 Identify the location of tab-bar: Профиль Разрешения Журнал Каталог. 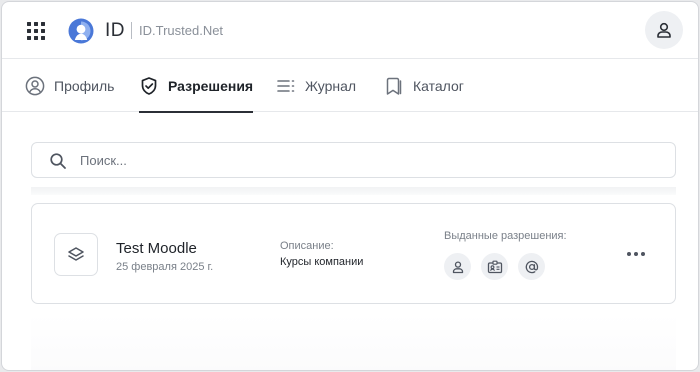
(350, 86).